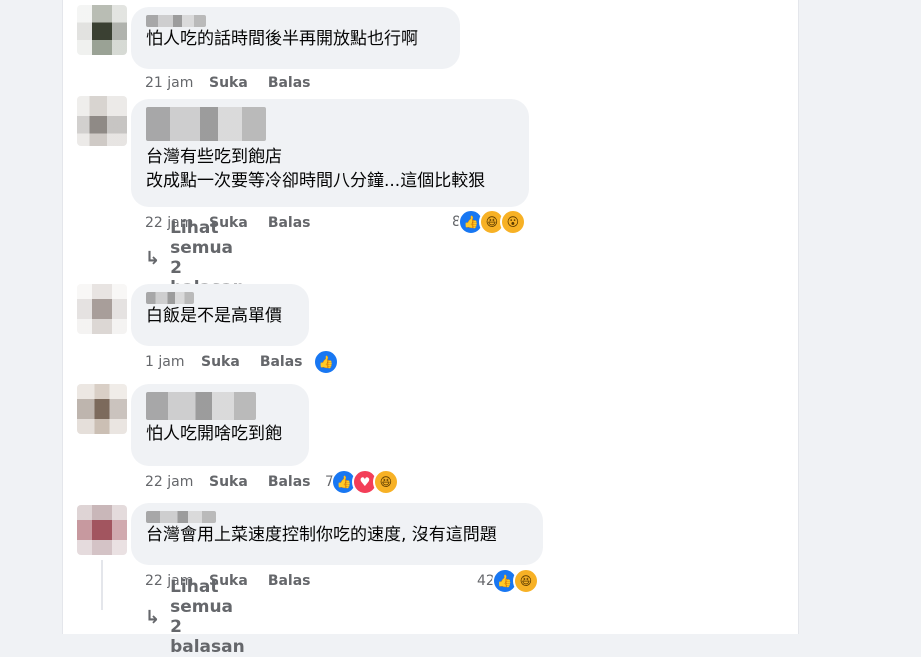  I want to click on comment-meta: 1 jam Suka Balas, so click(234, 362).